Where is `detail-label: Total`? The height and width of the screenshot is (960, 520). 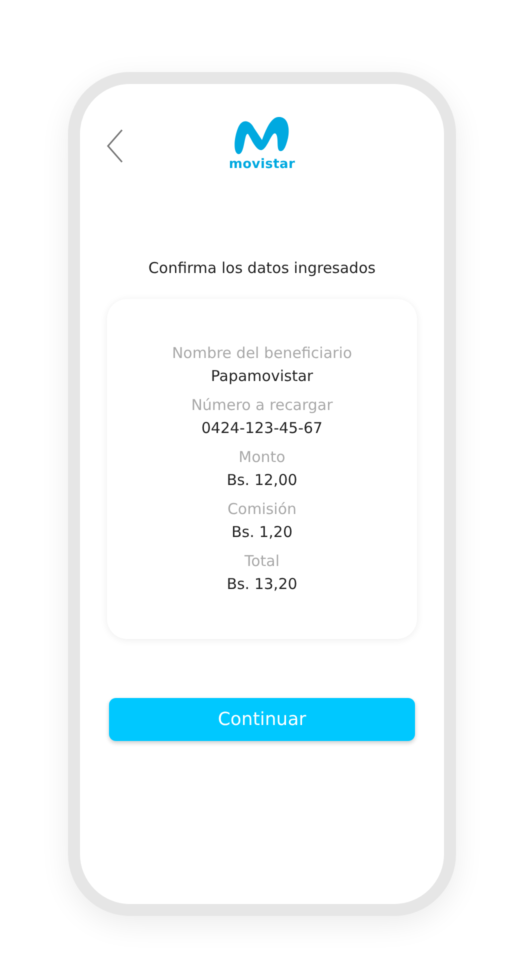 detail-label: Total is located at coordinates (262, 561).